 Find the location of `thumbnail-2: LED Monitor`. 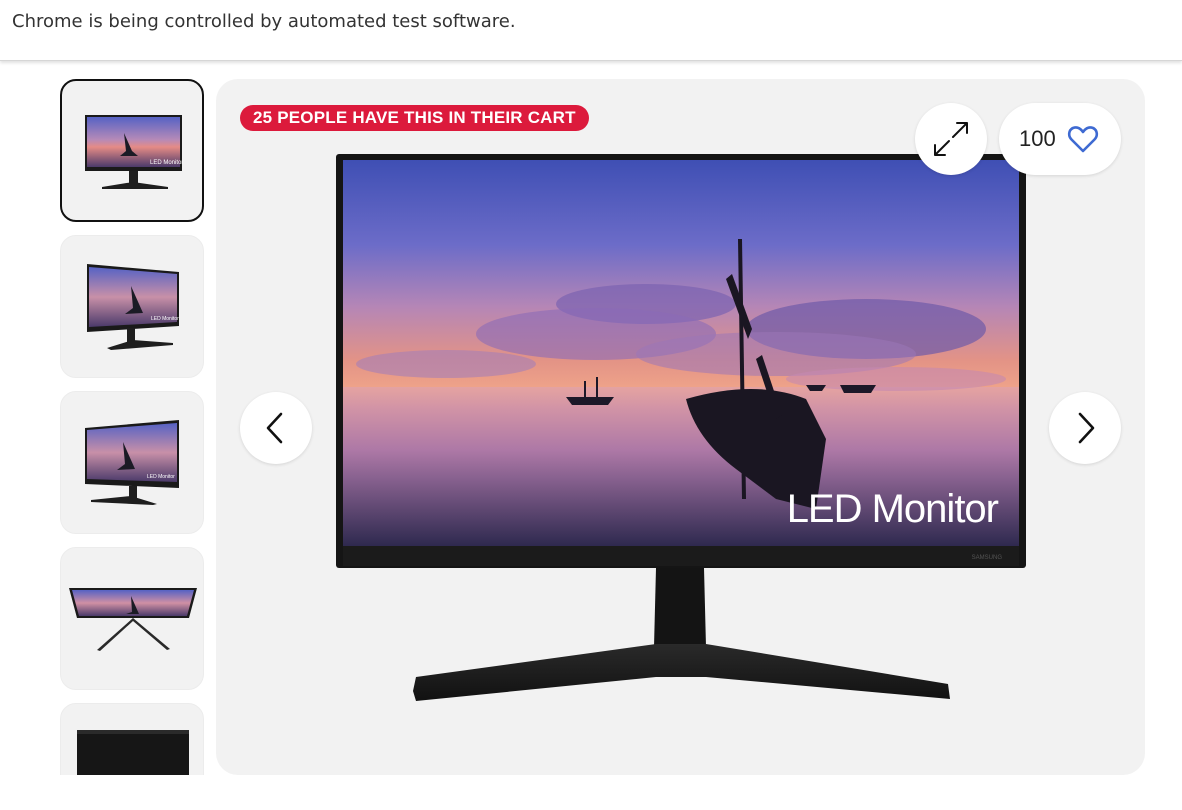

thumbnail-2: LED Monitor is located at coordinates (132, 306).